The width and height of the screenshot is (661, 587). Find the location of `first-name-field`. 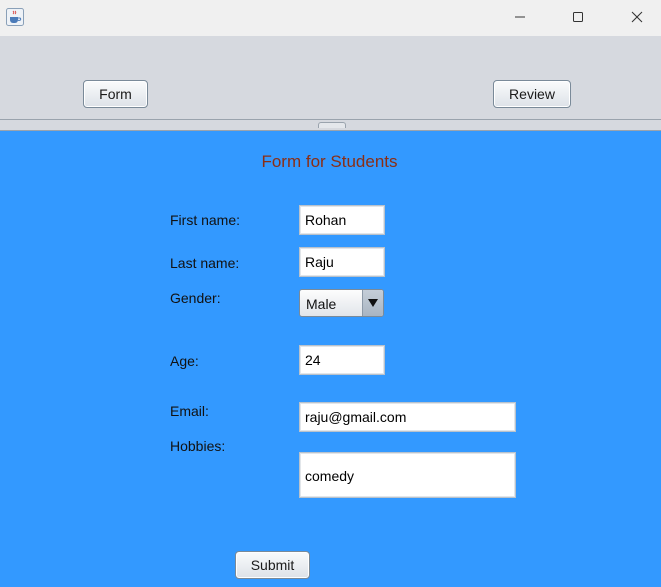

first-name-field is located at coordinates (342, 220).